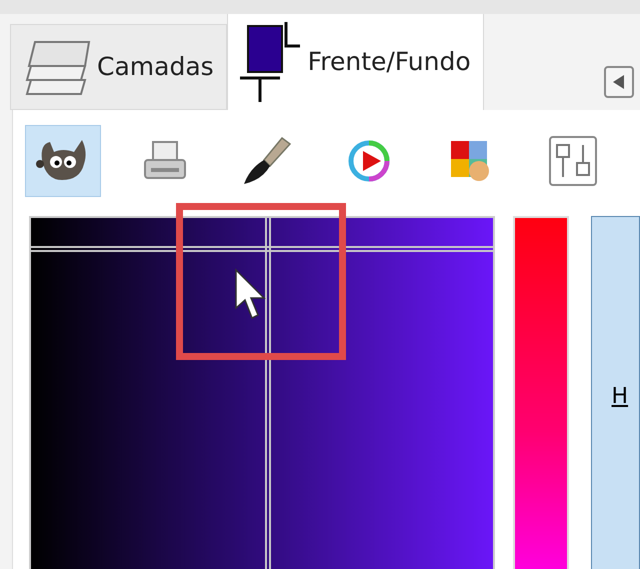  Describe the element at coordinates (118, 67) in the screenshot. I see `tab: Camadas` at that location.